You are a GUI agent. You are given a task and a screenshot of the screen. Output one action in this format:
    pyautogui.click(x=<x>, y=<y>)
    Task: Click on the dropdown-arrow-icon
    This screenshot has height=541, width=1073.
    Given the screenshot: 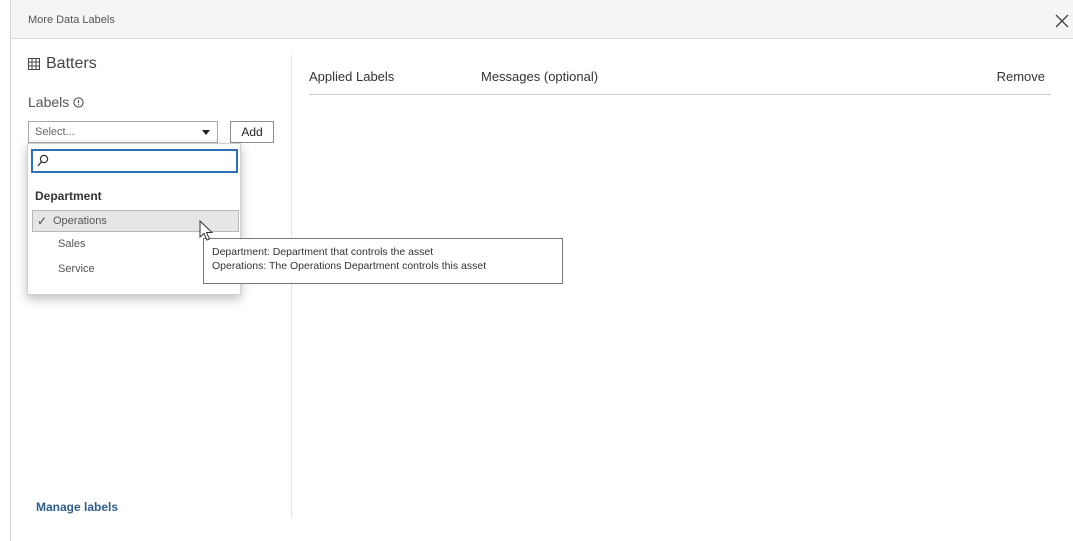 What is the action you would take?
    pyautogui.click(x=206, y=132)
    